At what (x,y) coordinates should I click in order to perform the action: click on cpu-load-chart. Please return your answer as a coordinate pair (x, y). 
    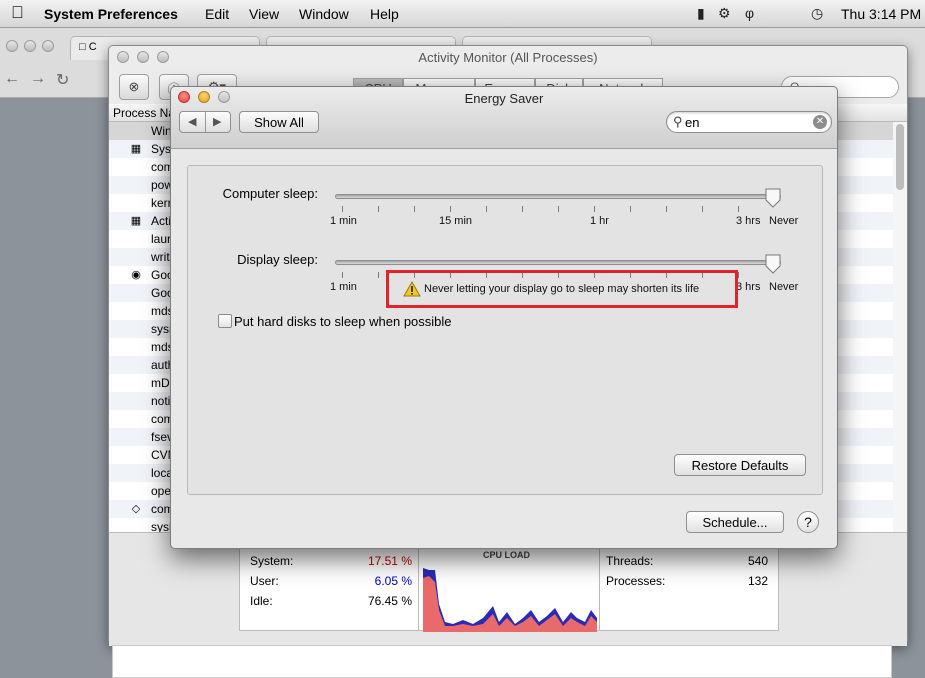
    Looking at the image, I should click on (510, 600).